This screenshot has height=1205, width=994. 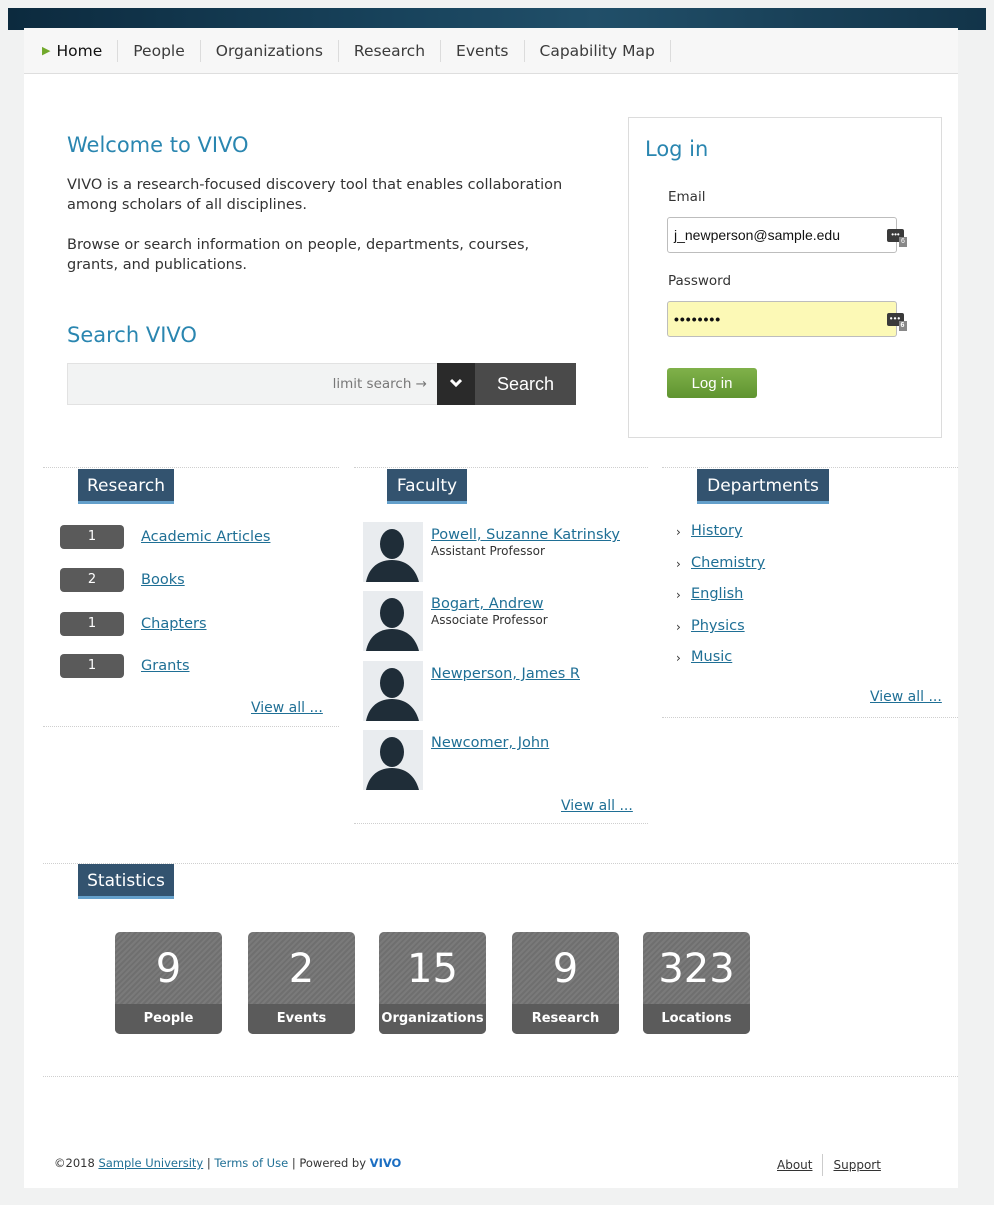 I want to click on copyright-text: ©2018, so click(x=74, y=1163).